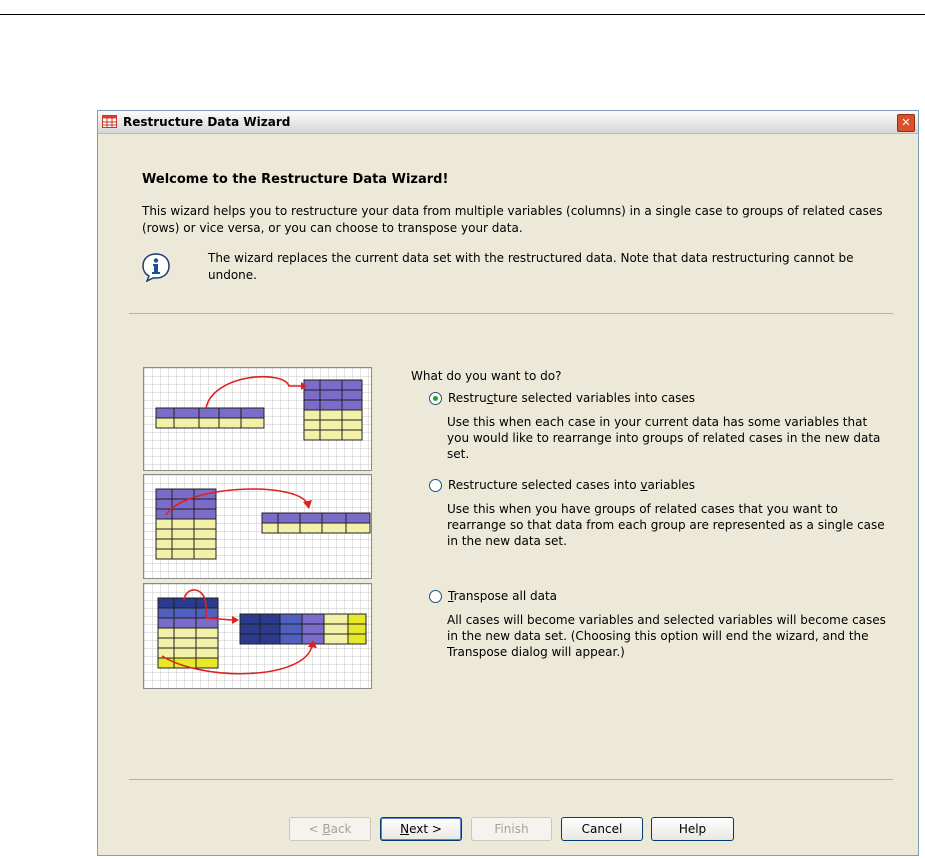 This screenshot has height=859, width=925. Describe the element at coordinates (109, 123) in the screenshot. I see `data-grid-icon` at that location.